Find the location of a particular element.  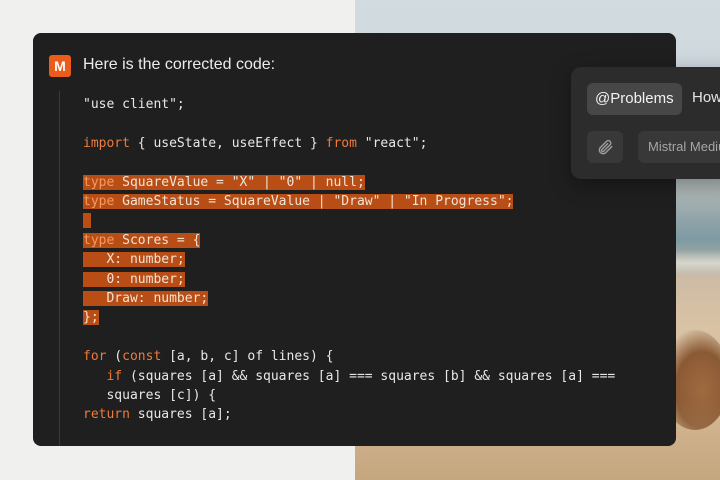

attach-button is located at coordinates (605, 147).